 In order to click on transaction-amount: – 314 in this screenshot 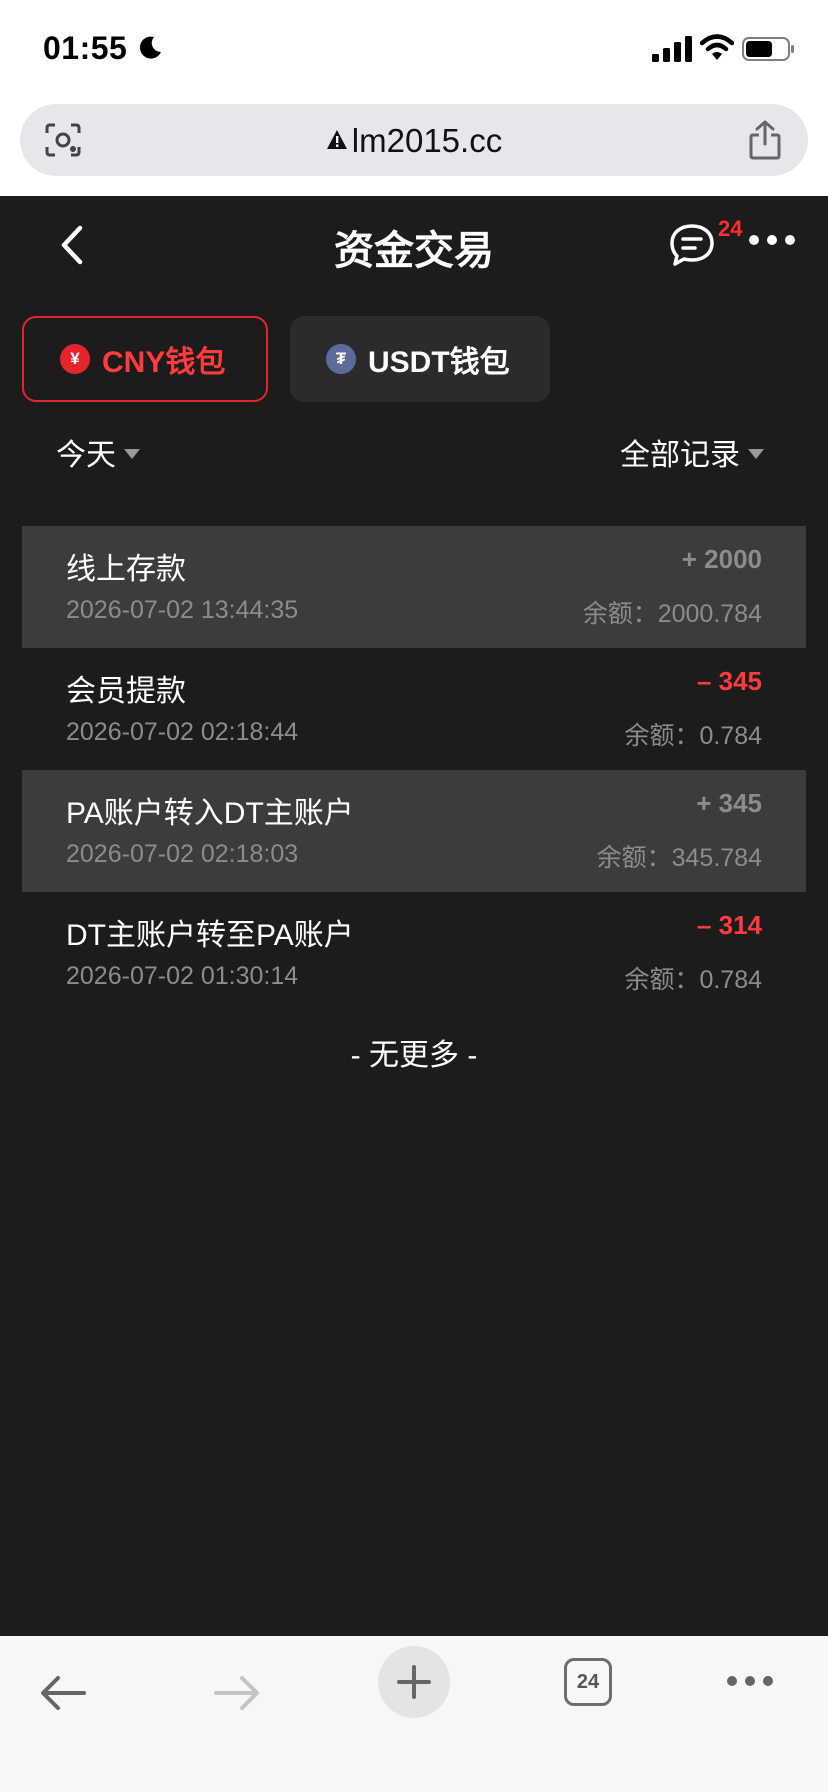, I will do `click(729, 925)`.